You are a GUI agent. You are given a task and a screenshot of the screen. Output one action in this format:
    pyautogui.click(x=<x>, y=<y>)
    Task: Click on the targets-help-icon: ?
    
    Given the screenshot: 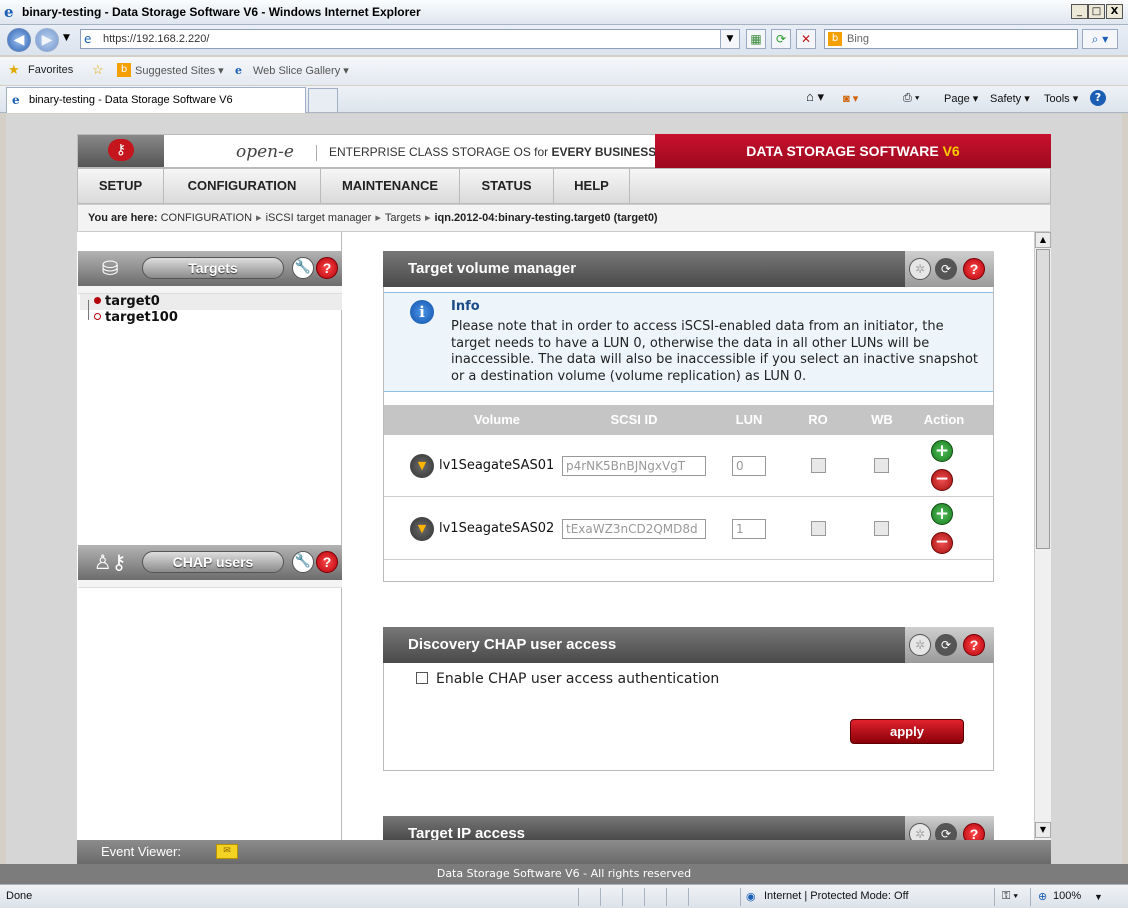 What is the action you would take?
    pyautogui.click(x=327, y=268)
    